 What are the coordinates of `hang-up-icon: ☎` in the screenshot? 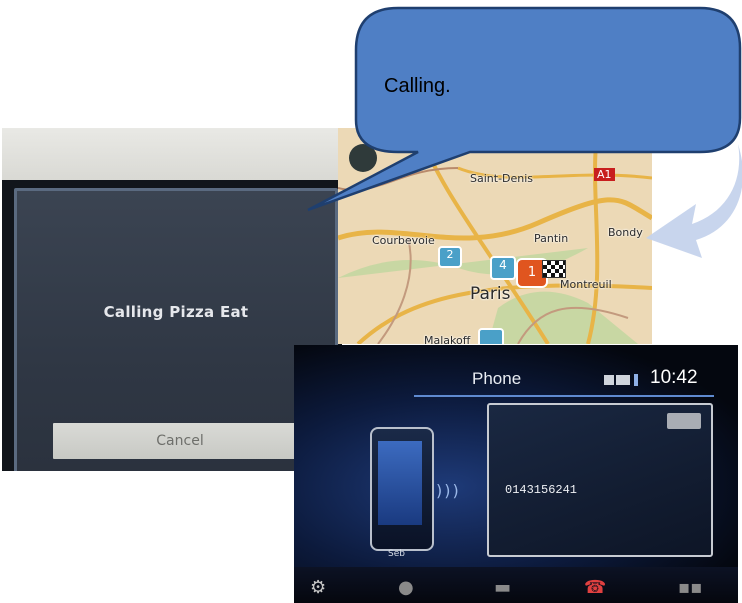 It's located at (595, 587).